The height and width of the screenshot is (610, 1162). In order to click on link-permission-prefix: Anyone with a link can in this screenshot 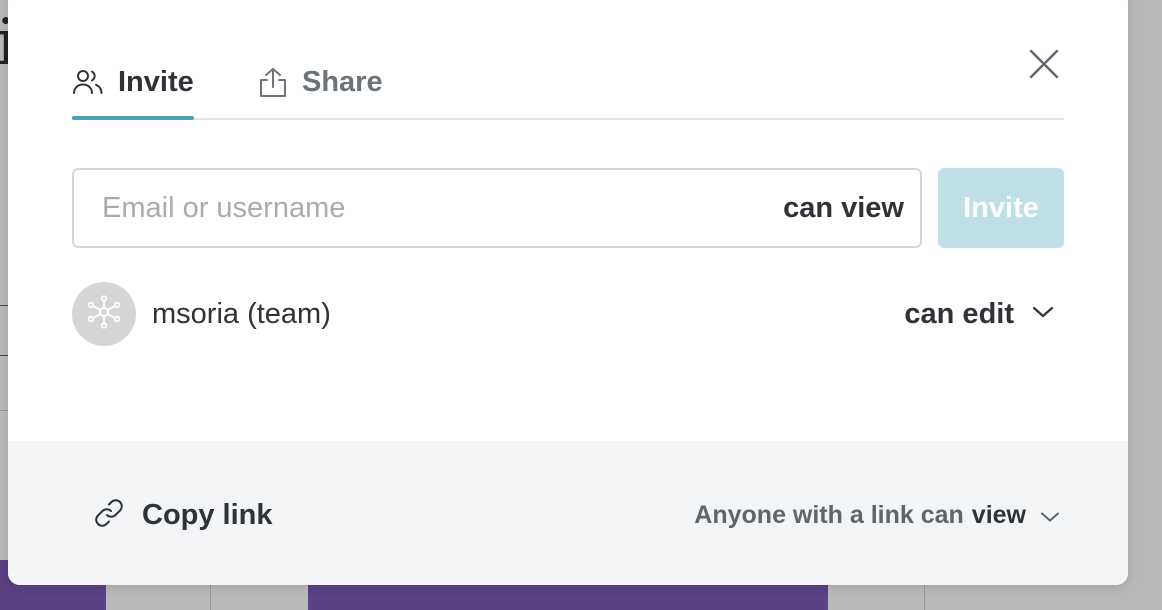, I will do `click(829, 514)`.